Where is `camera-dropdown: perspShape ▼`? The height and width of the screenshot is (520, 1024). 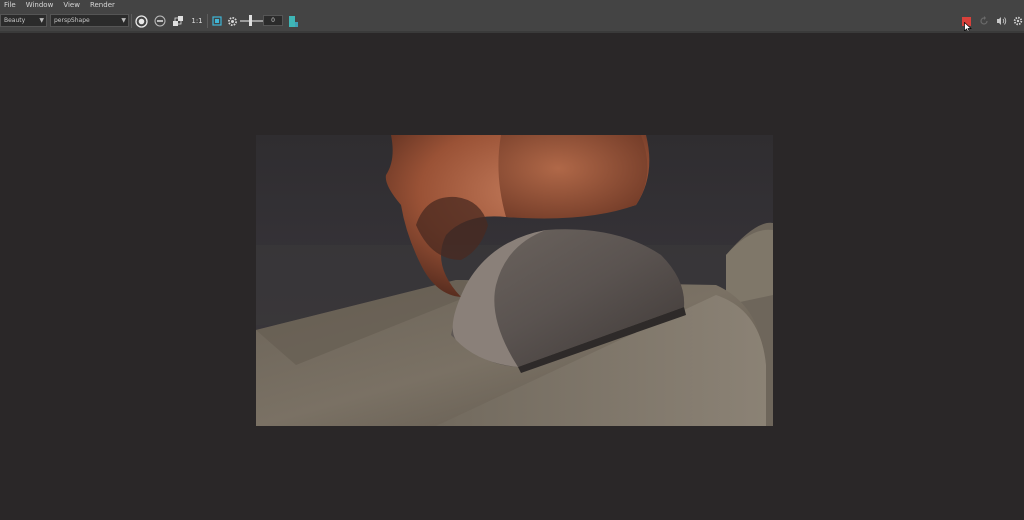 camera-dropdown: perspShape ▼ is located at coordinates (89, 20).